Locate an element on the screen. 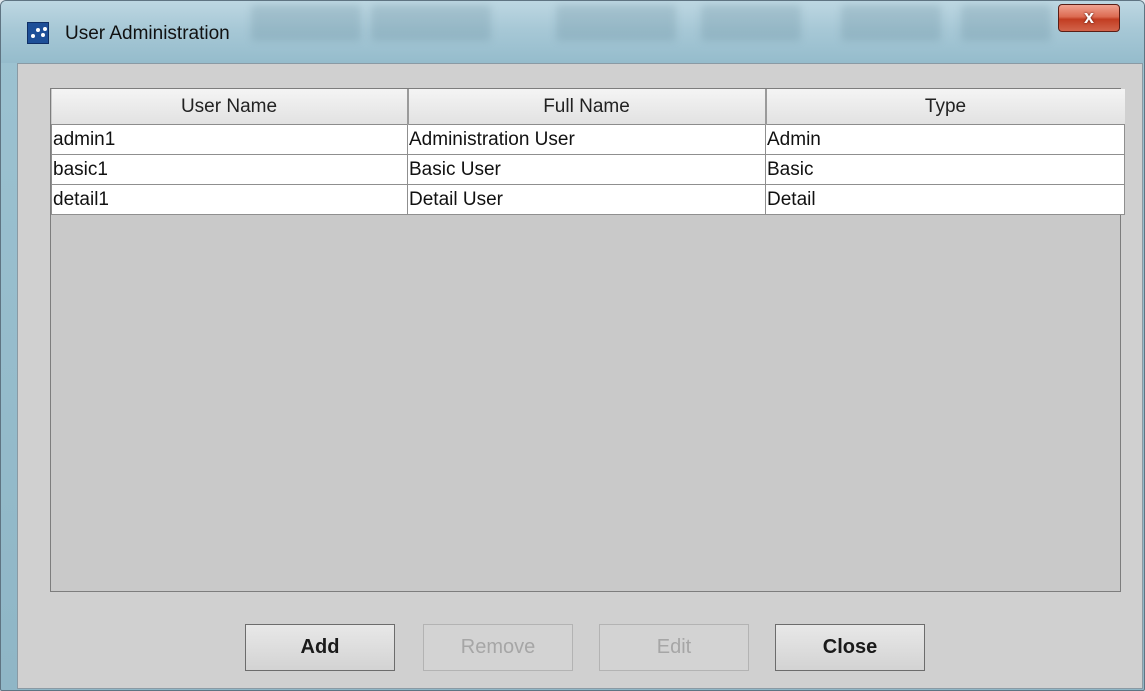 Image resolution: width=1145 pixels, height=691 pixels. cell-full-name: Administration User is located at coordinates (586, 139).